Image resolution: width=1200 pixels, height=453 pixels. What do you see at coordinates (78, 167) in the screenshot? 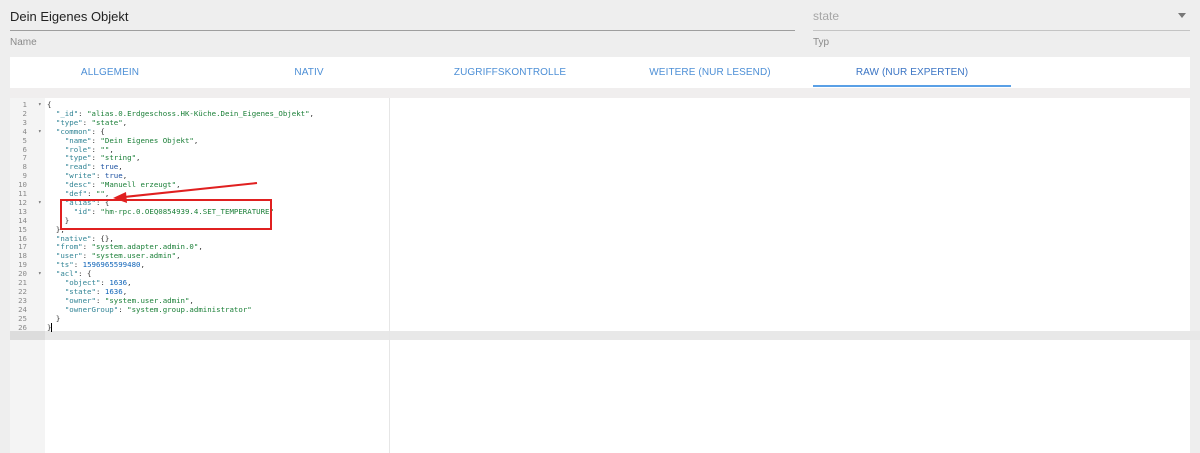
I see `code-token: "read"` at bounding box center [78, 167].